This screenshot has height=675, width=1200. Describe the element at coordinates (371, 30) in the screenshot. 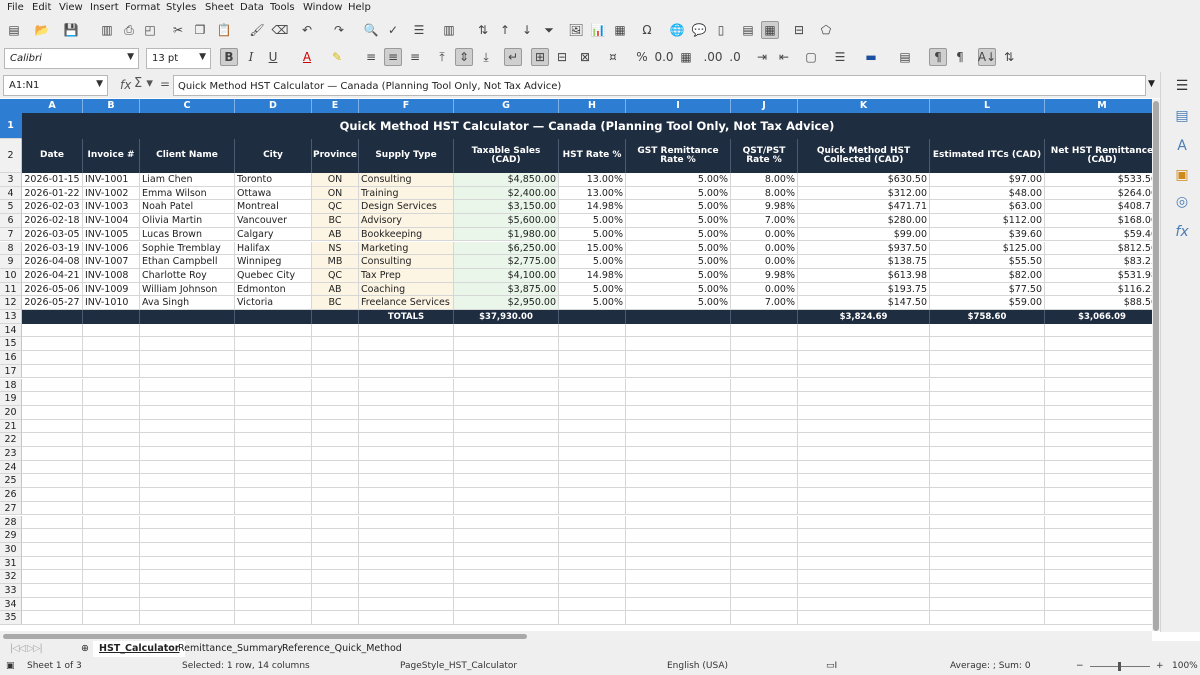

I see `find-replace-icon: 🔍` at that location.